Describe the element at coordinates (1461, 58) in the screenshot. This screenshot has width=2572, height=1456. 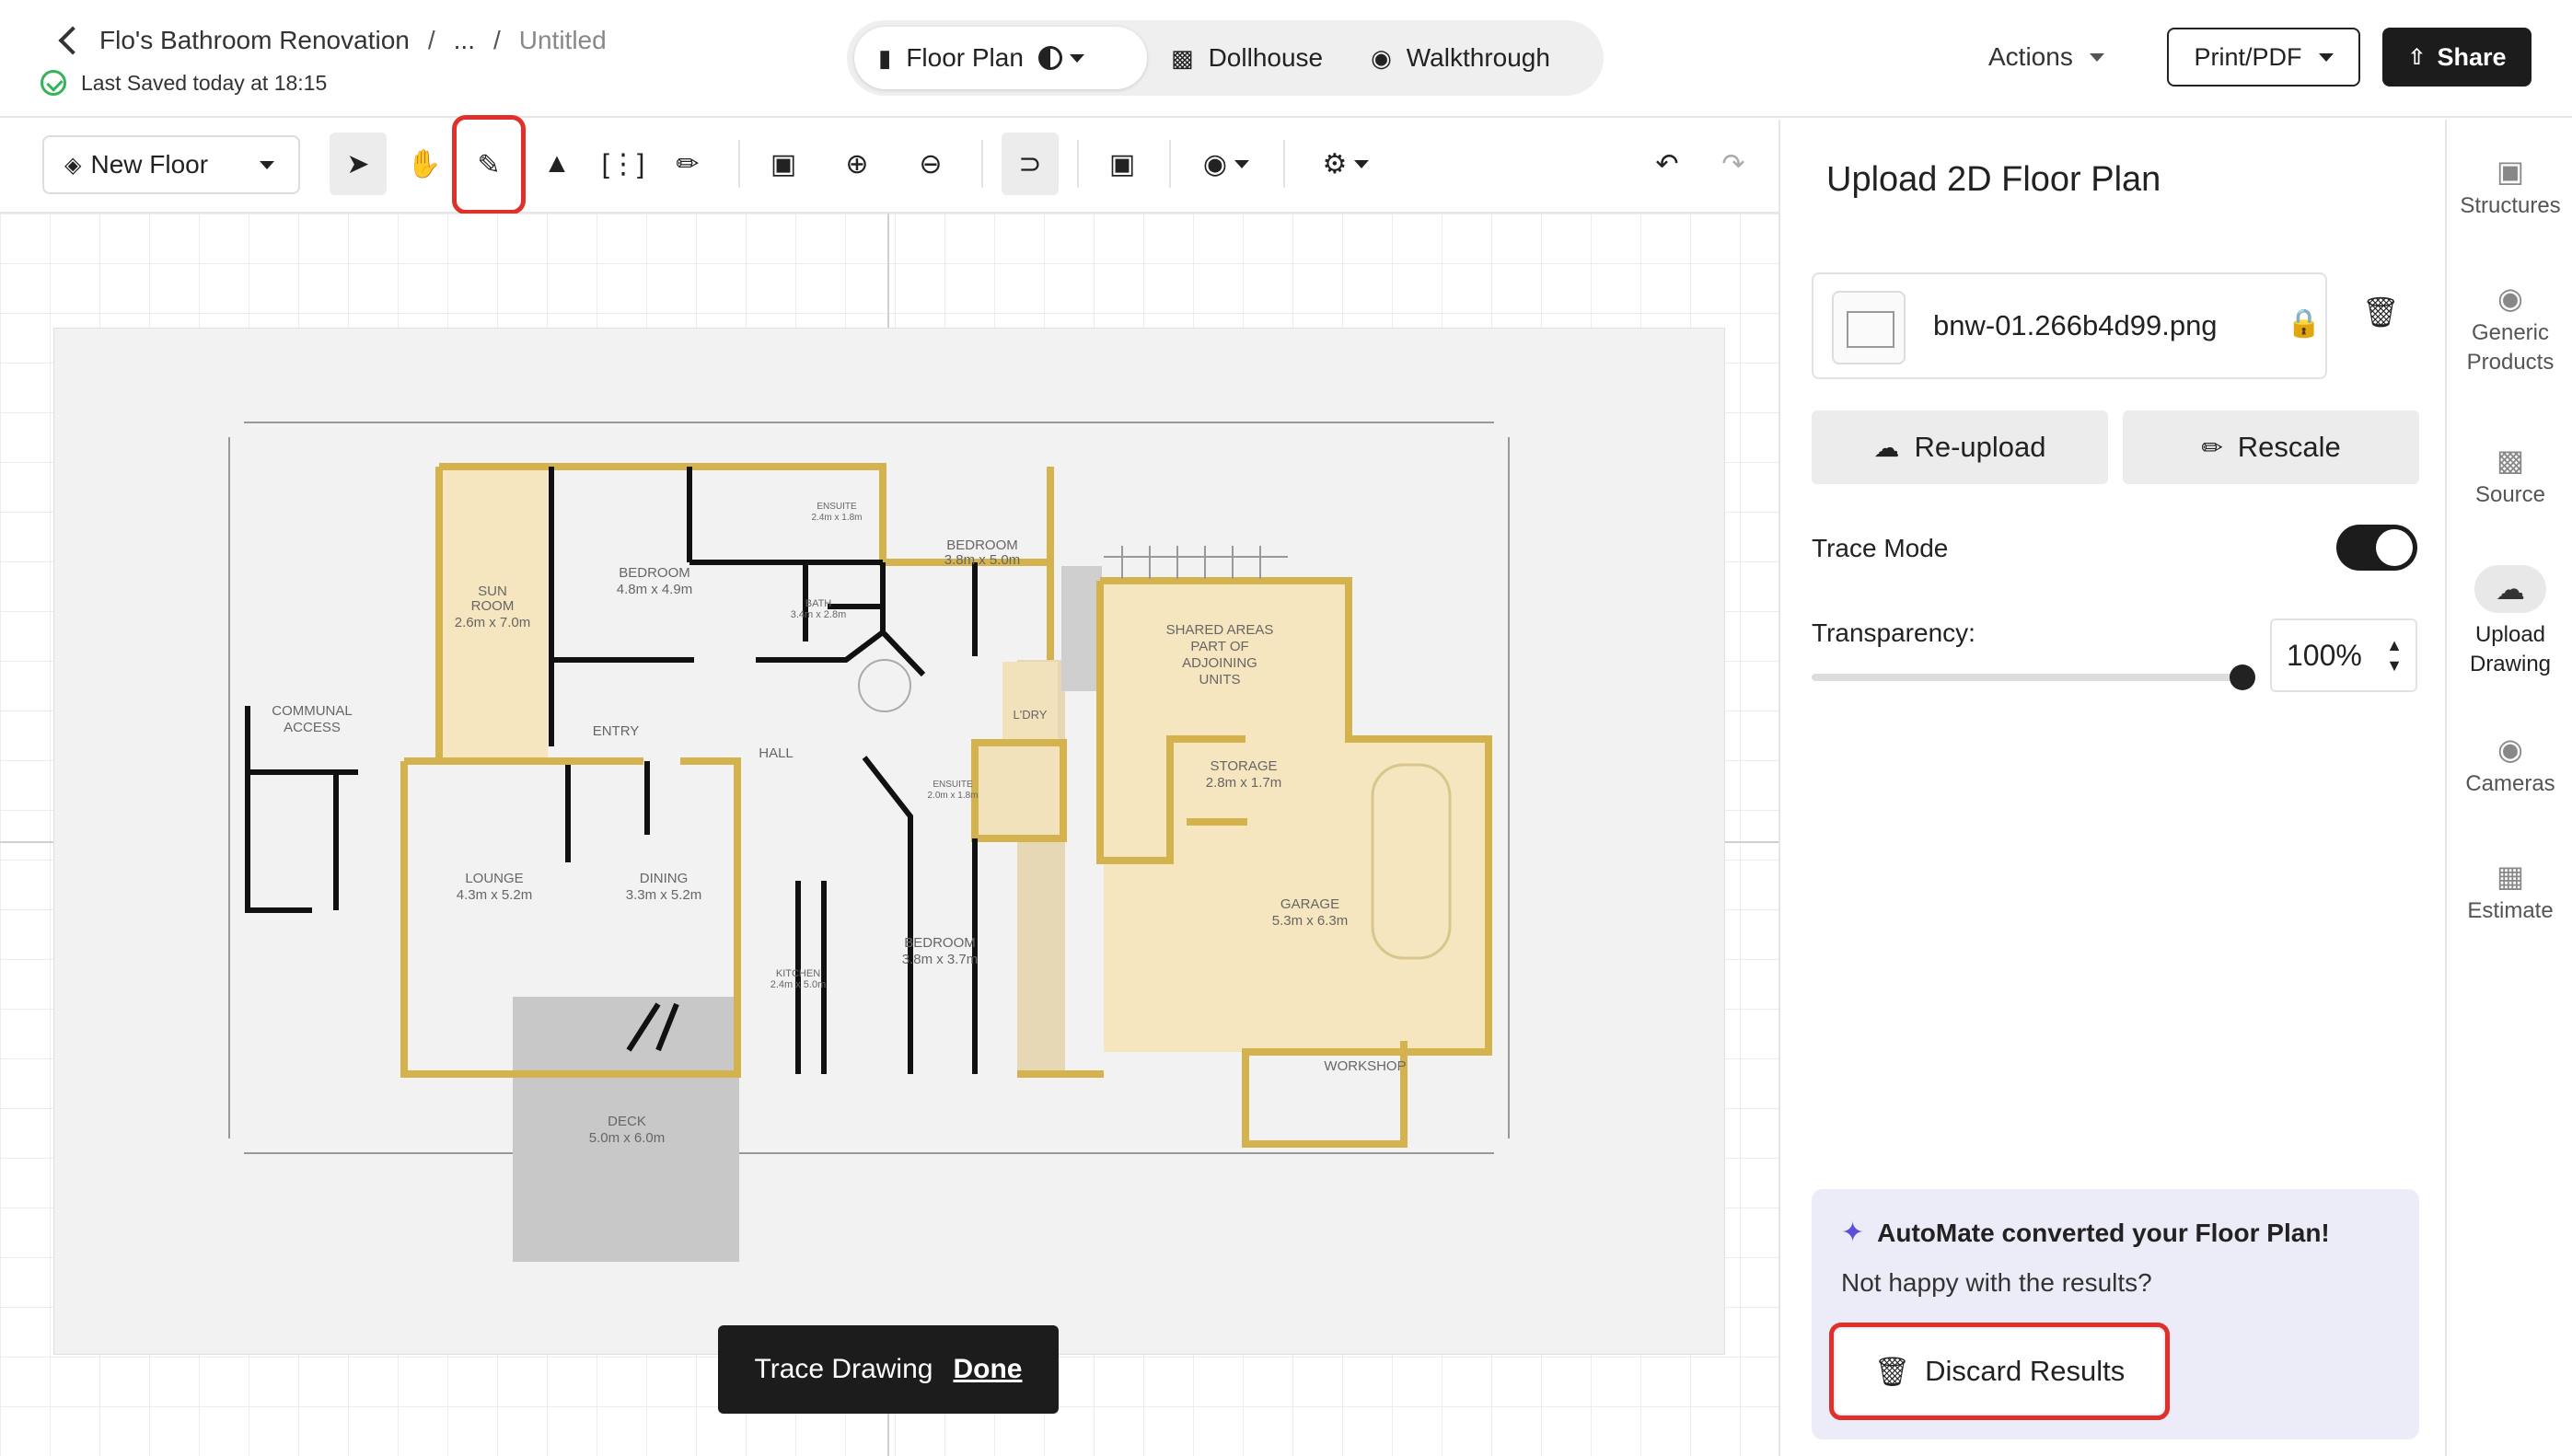
I see `tab-walkthrough: ◉ Walkthrough` at that location.